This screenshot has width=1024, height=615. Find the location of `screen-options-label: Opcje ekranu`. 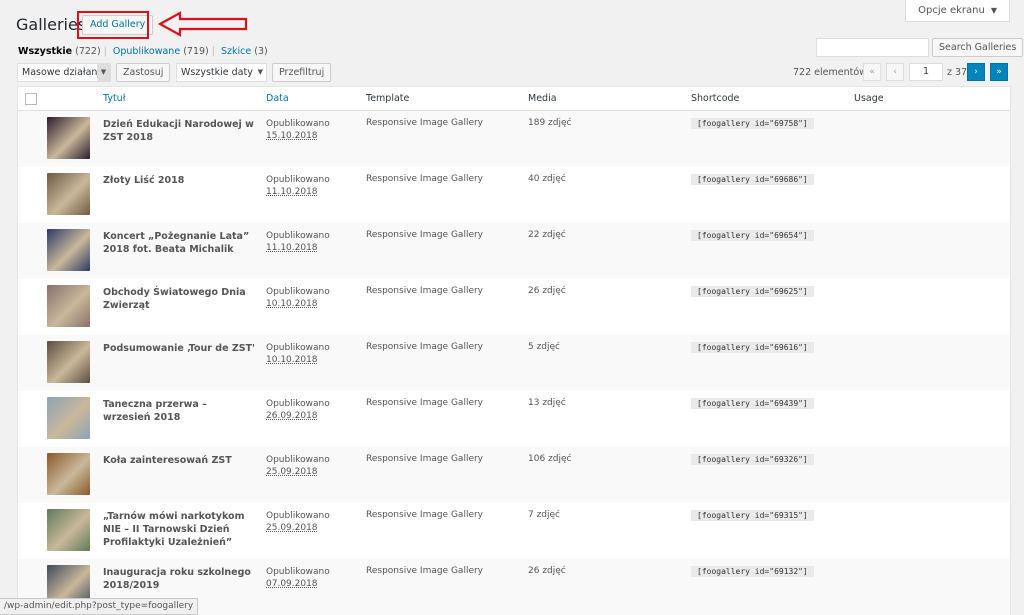

screen-options-label: Opcje ekranu is located at coordinates (951, 10).